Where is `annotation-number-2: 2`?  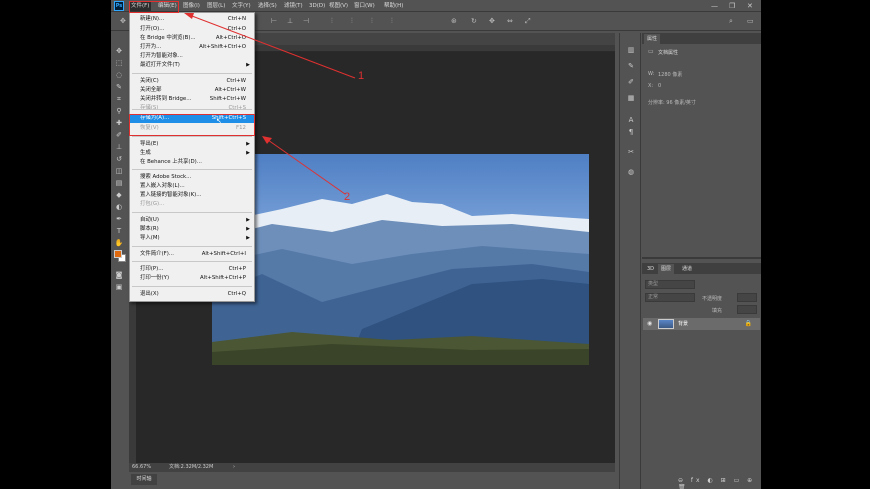 annotation-number-2: 2 is located at coordinates (347, 197).